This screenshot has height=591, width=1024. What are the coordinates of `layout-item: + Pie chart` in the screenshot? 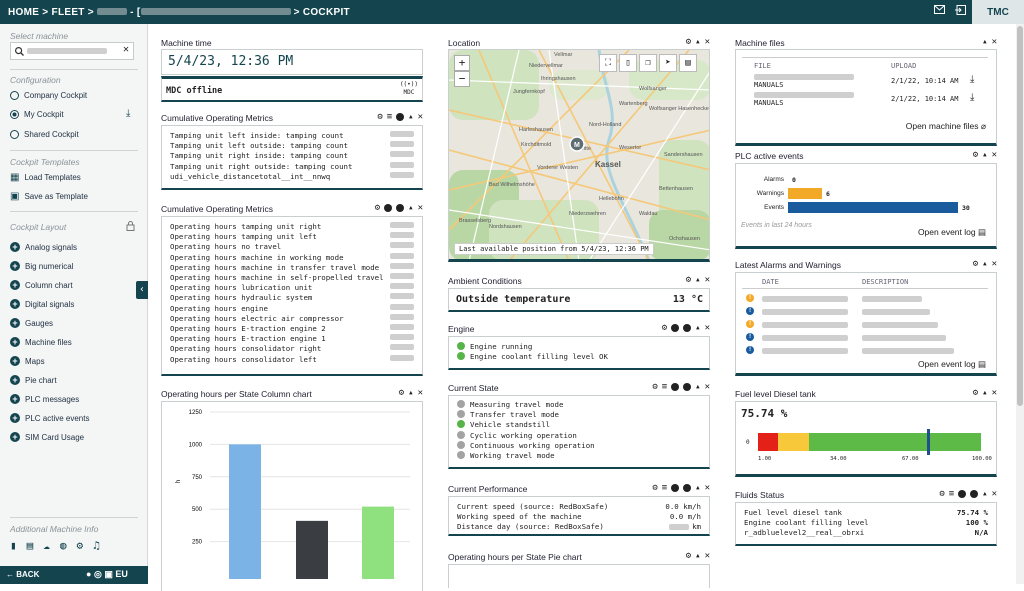 It's located at (33, 380).